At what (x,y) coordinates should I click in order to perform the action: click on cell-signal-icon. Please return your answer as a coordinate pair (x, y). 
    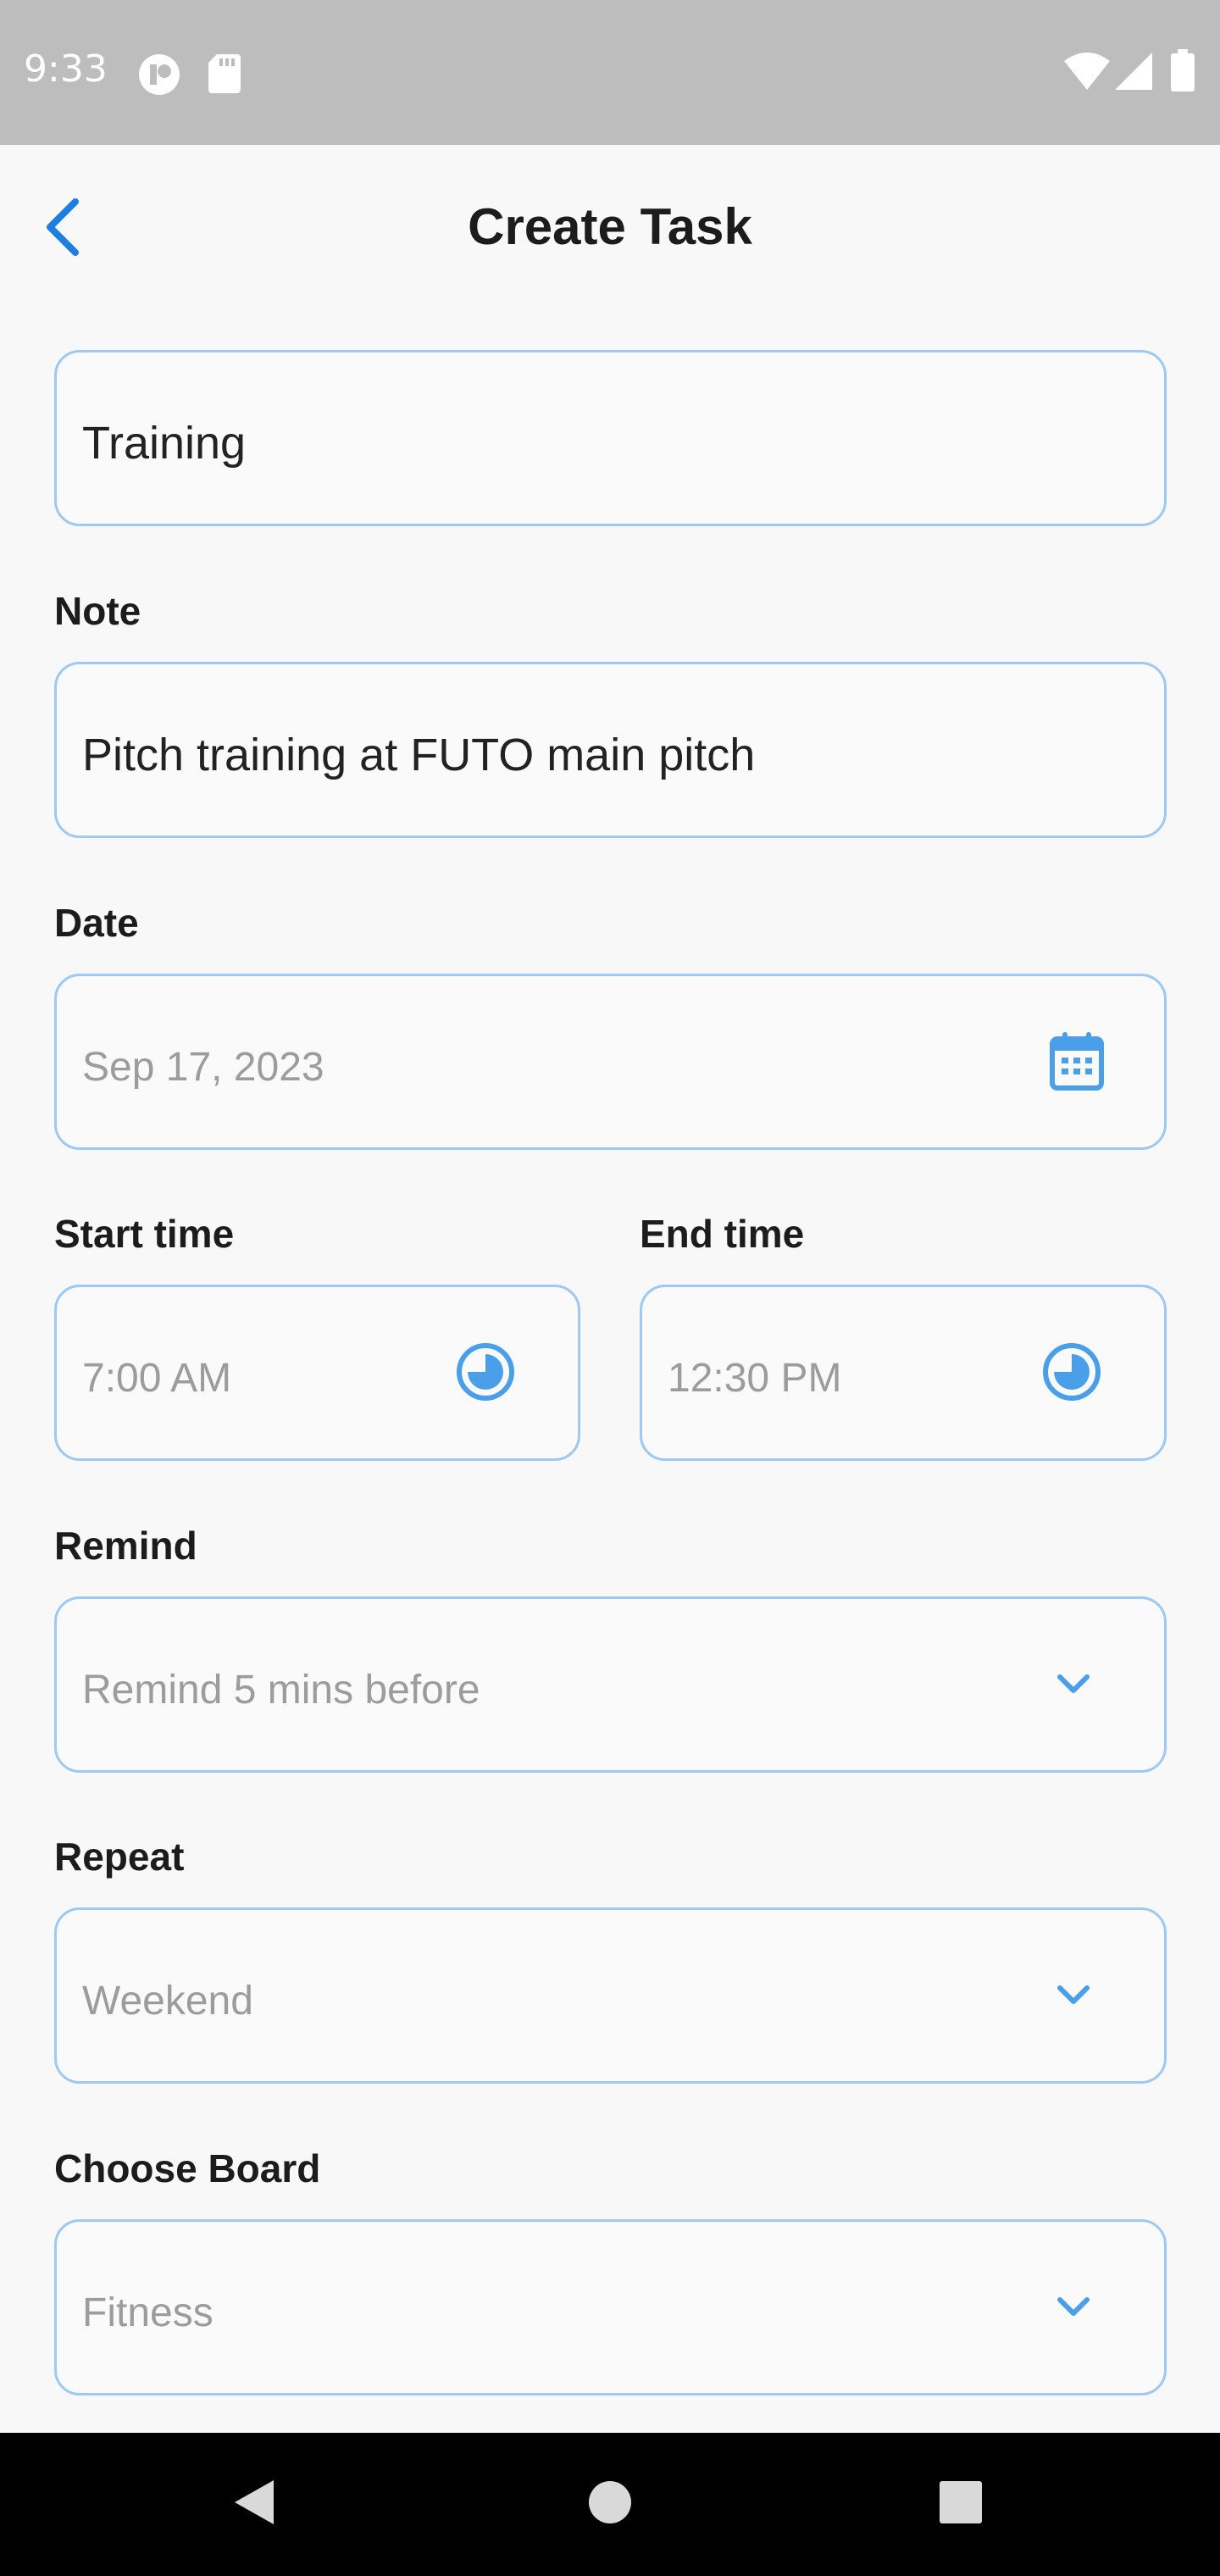
    Looking at the image, I should click on (1133, 73).